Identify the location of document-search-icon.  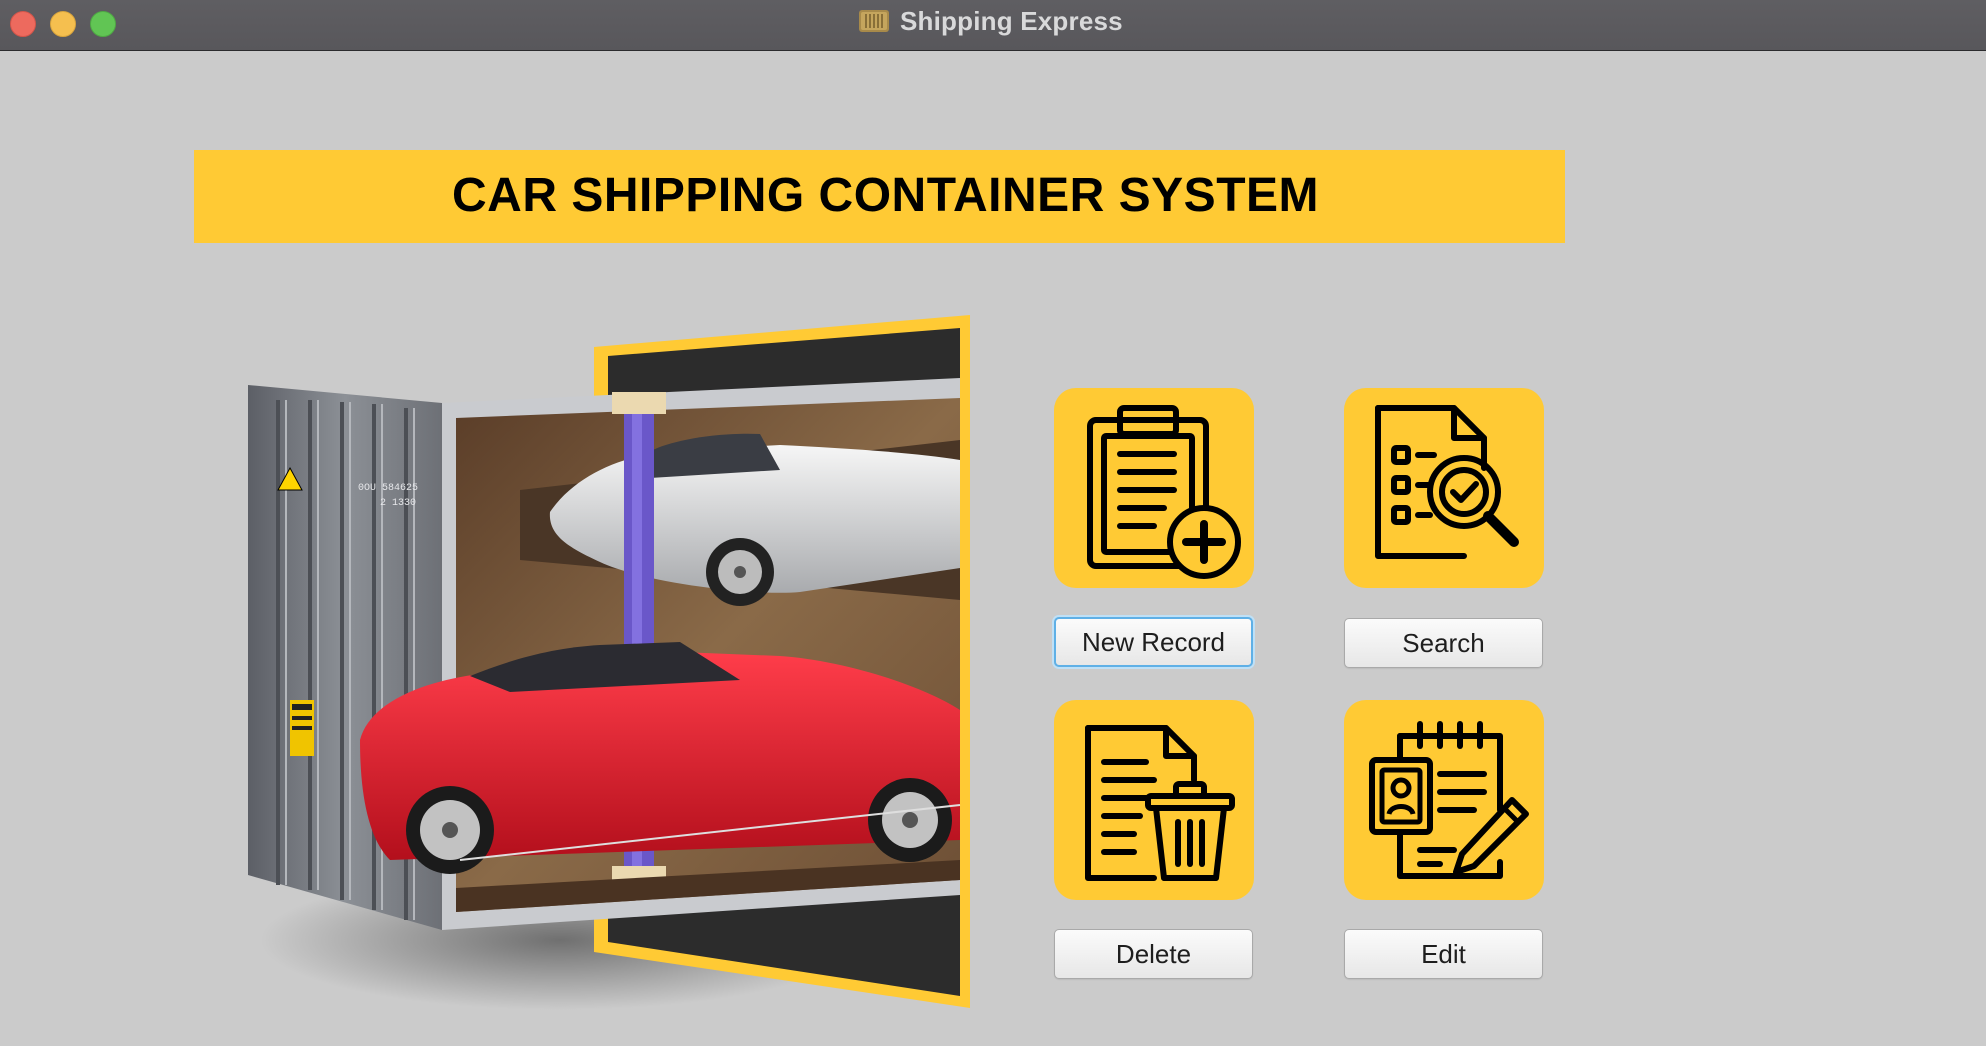
(1447, 482).